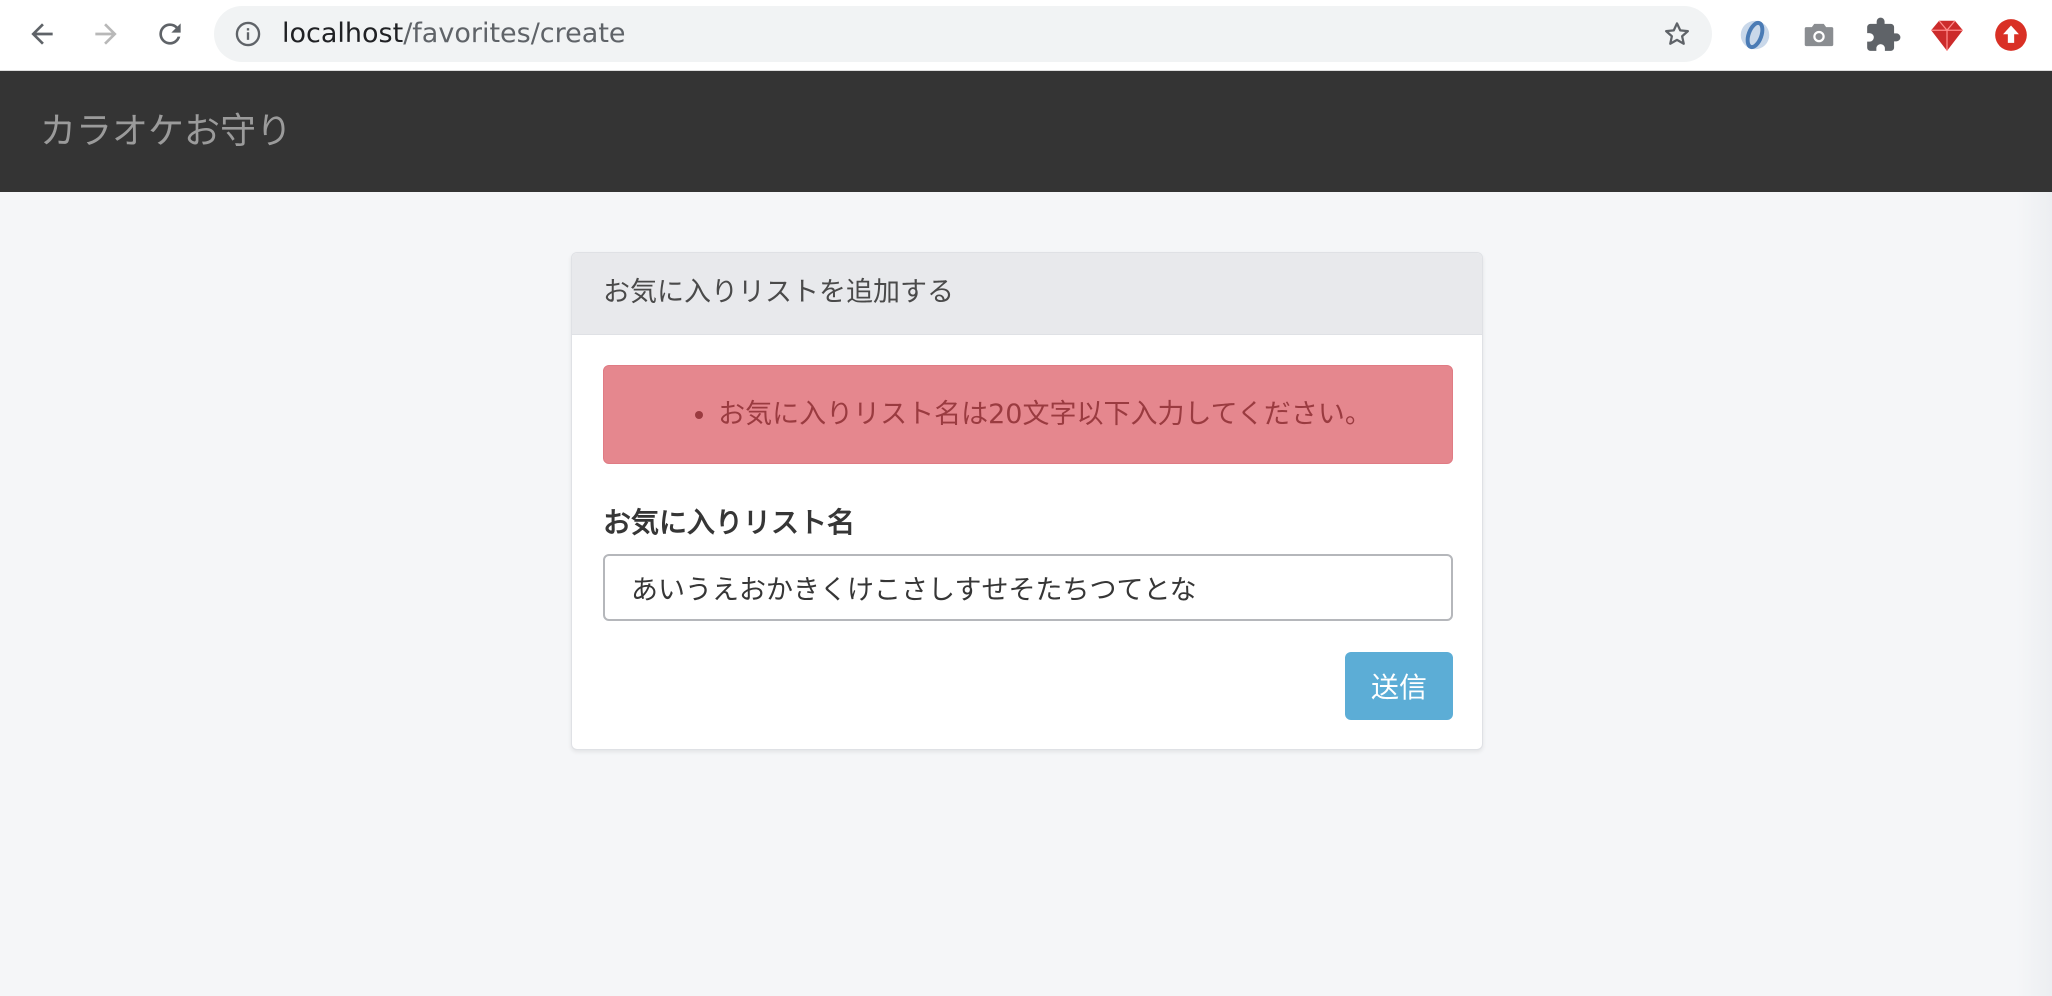 This screenshot has height=996, width=2052. What do you see at coordinates (1677, 34) in the screenshot?
I see `star-icon` at bounding box center [1677, 34].